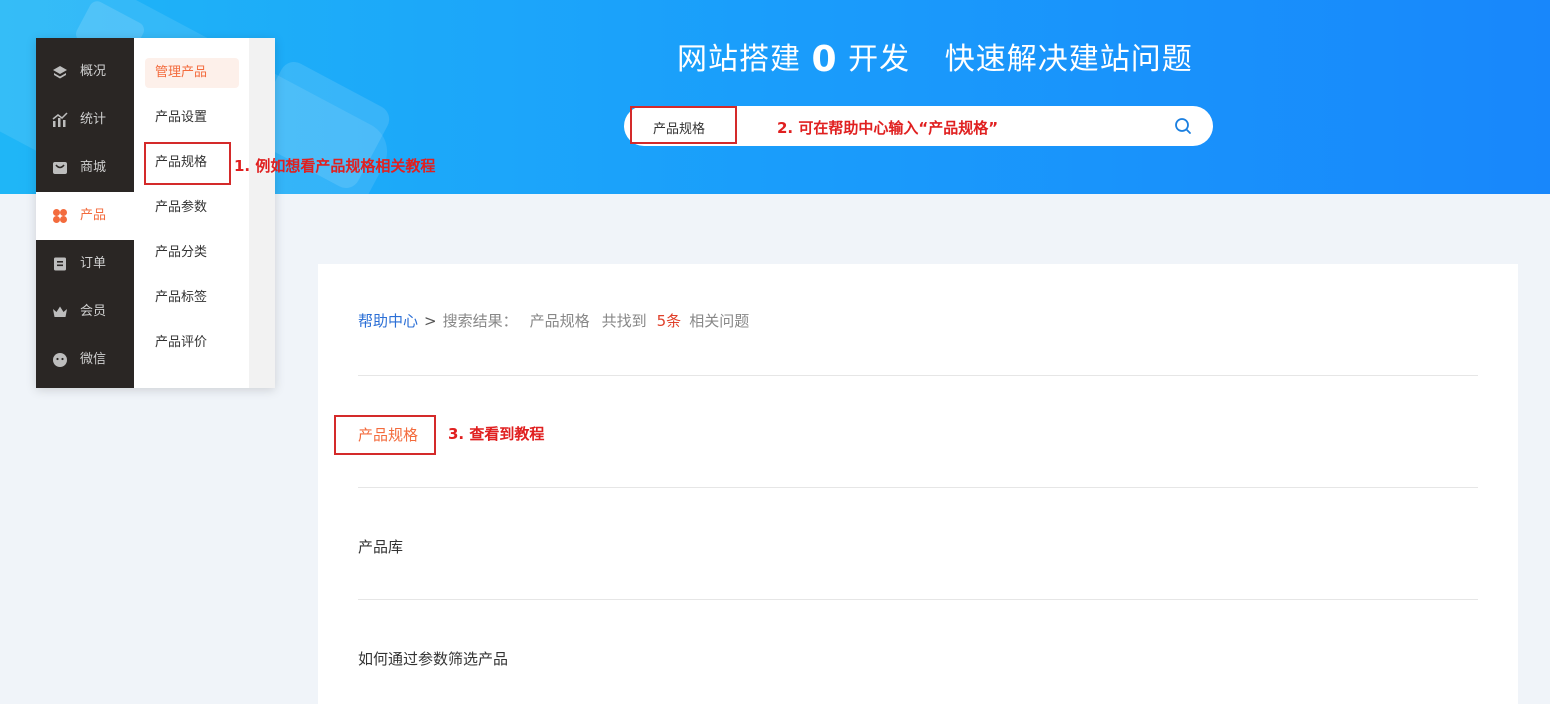 Image resolution: width=1550 pixels, height=704 pixels. Describe the element at coordinates (192, 298) in the screenshot. I see `submenu-product-tags: 产品标签` at that location.